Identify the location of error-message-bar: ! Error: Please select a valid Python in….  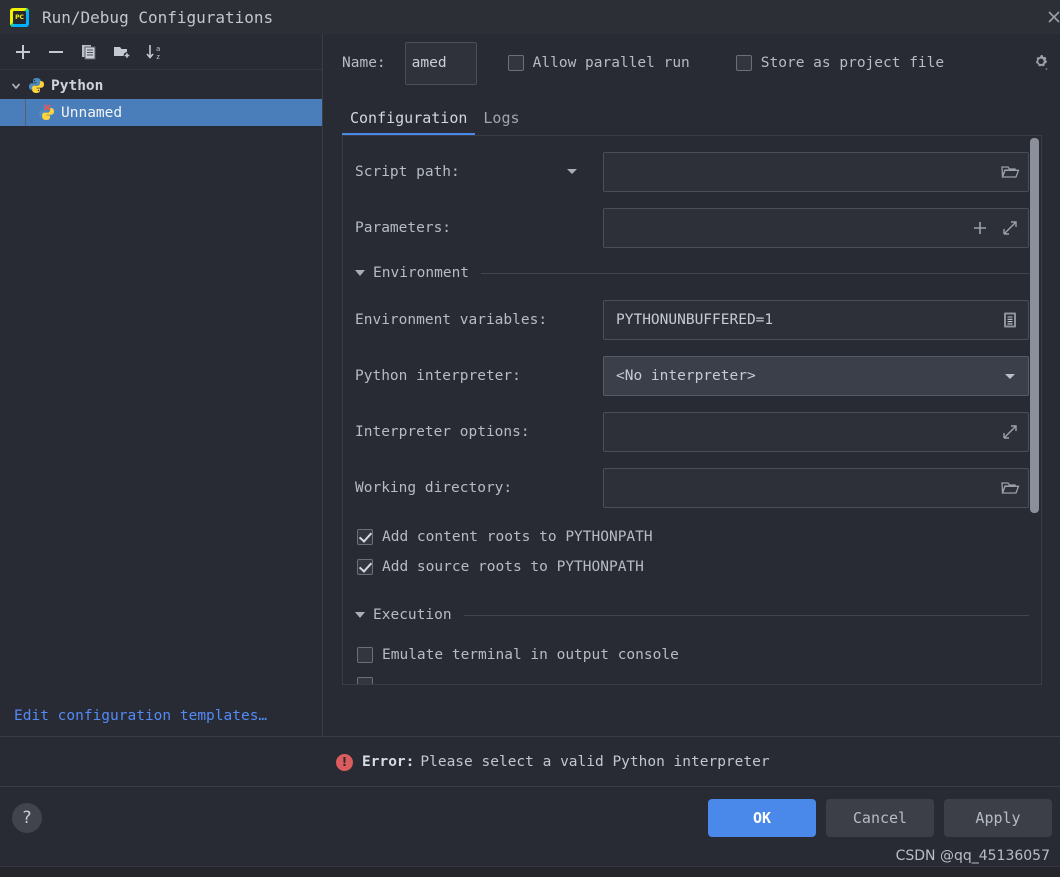
(692, 762).